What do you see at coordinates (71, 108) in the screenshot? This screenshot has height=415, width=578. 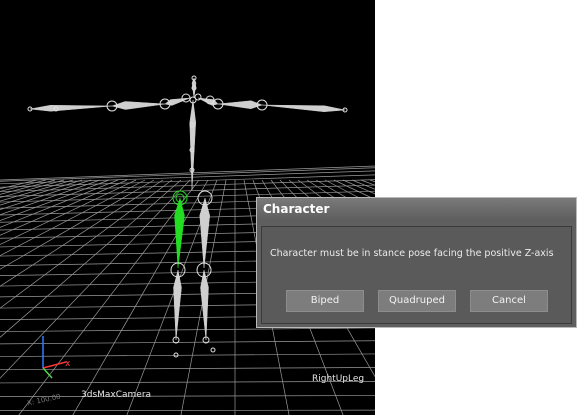 I see `bone-left-arm` at bounding box center [71, 108].